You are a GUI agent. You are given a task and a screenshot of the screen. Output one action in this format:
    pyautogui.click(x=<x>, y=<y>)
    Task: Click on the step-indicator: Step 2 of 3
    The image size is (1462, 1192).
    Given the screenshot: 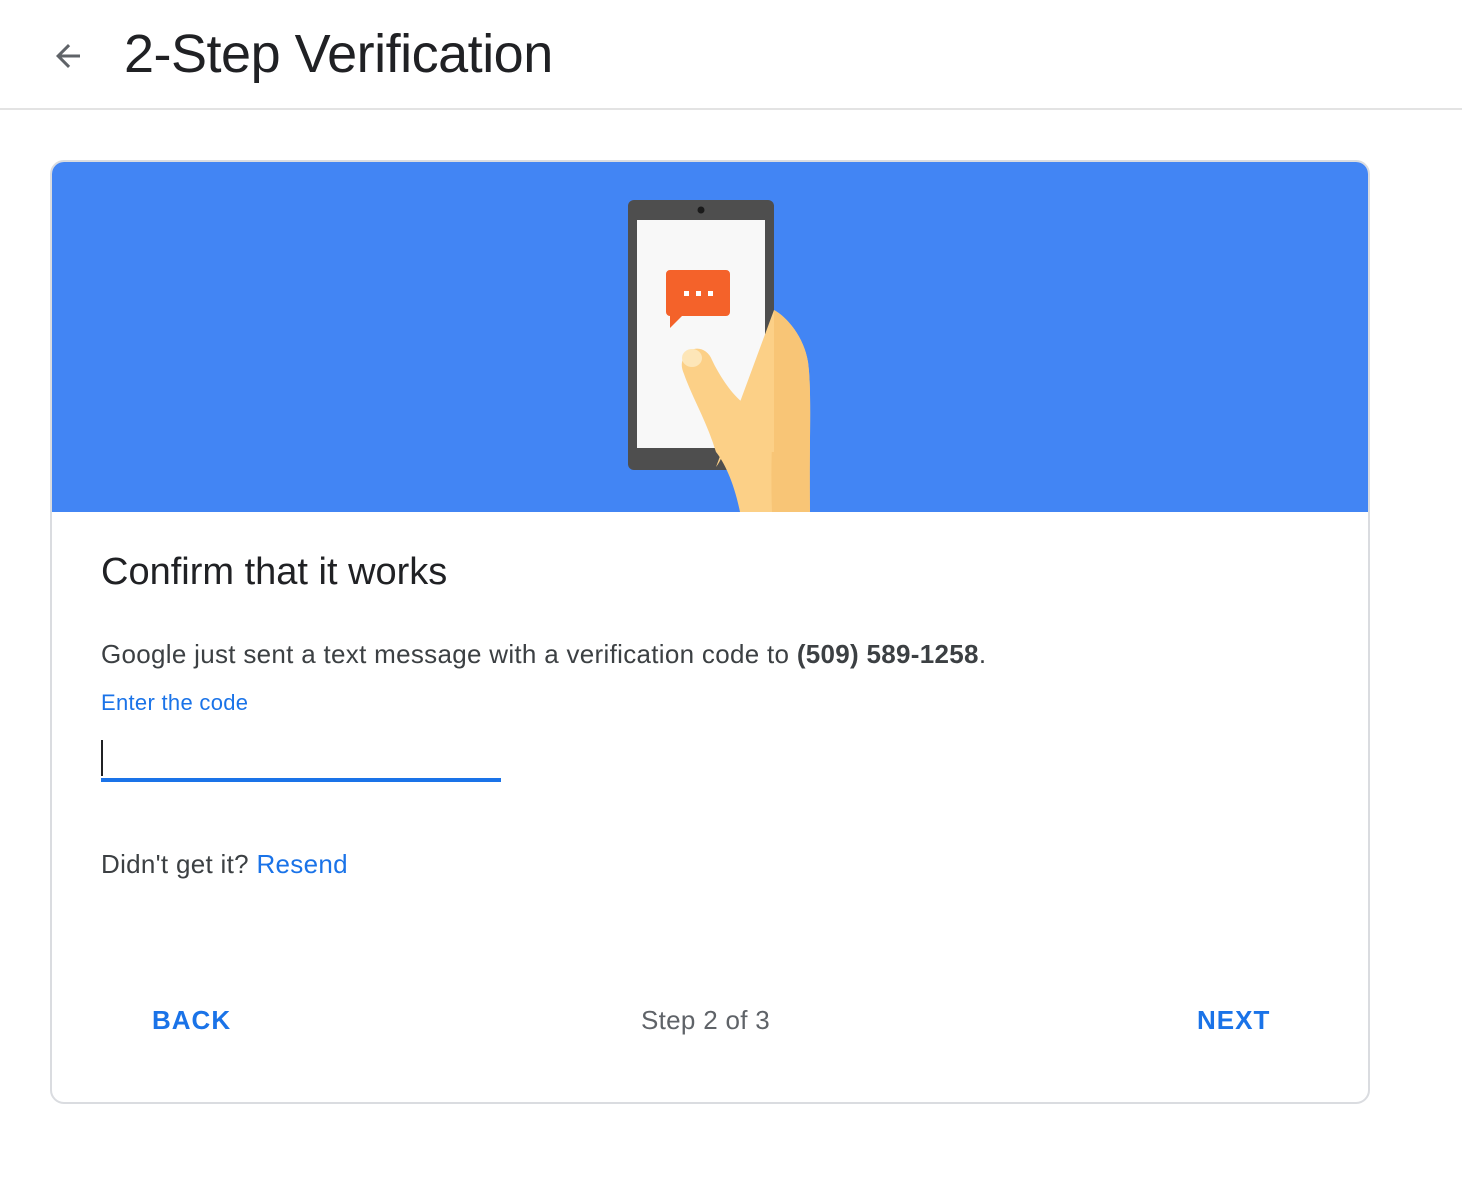 What is the action you would take?
    pyautogui.click(x=706, y=1020)
    